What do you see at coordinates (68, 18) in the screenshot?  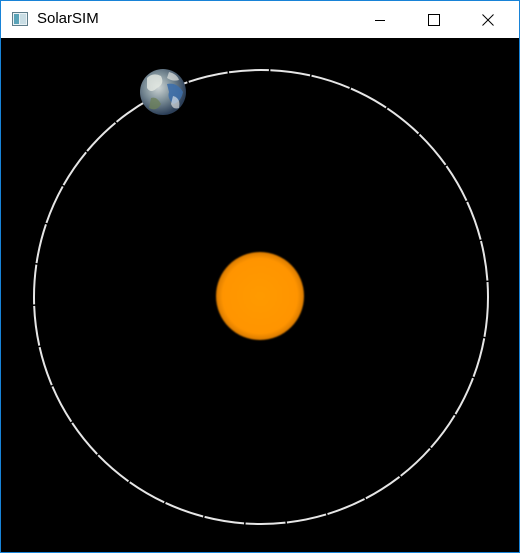 I see `window-title: SolarSIM` at bounding box center [68, 18].